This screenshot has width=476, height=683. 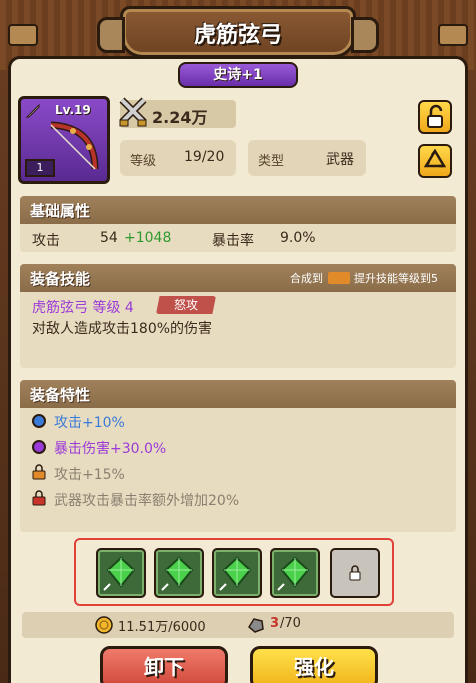 I want to click on upgrade-button: 强化, so click(x=314, y=664).